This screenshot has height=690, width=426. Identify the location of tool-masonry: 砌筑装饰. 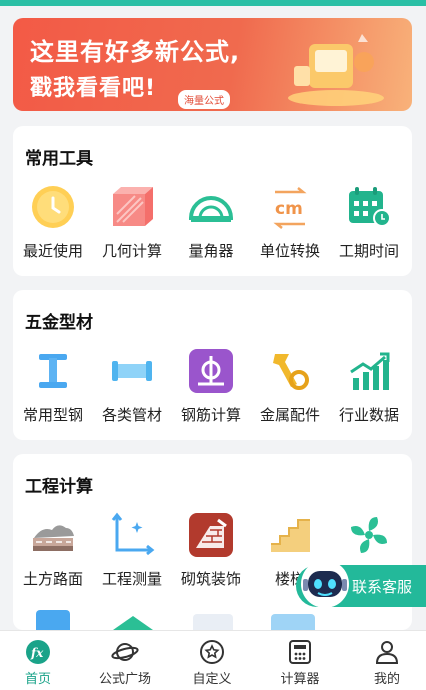
(211, 550).